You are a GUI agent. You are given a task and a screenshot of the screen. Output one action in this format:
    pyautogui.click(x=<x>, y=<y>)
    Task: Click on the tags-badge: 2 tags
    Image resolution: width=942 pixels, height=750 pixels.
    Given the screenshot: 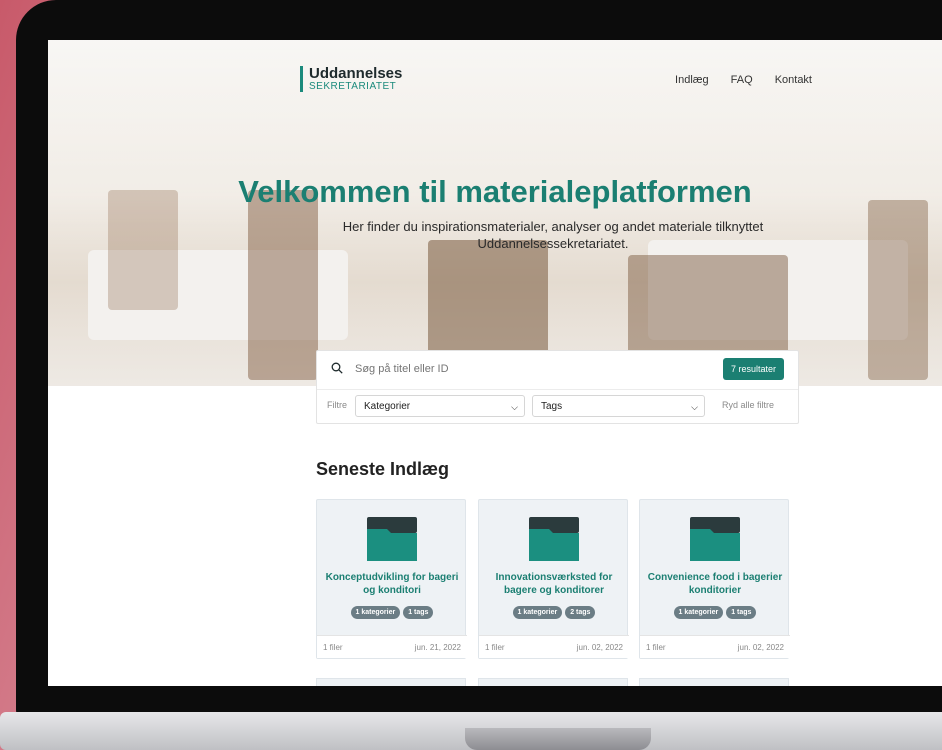 What is the action you would take?
    pyautogui.click(x=580, y=612)
    